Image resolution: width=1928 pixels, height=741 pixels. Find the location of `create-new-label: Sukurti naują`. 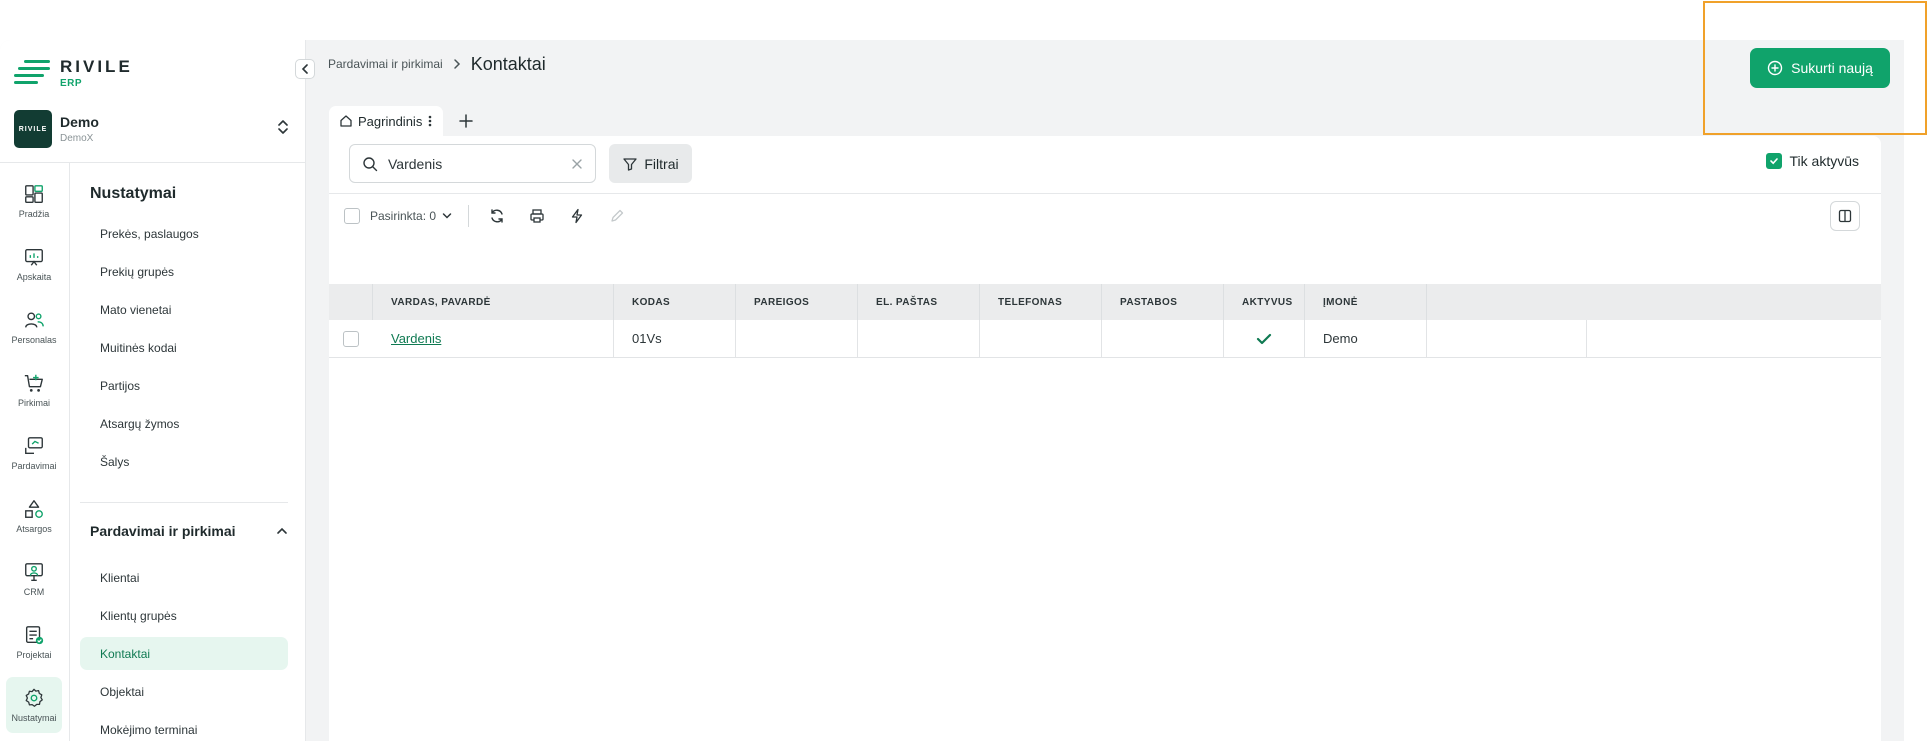

create-new-label: Sukurti naują is located at coordinates (1832, 68).